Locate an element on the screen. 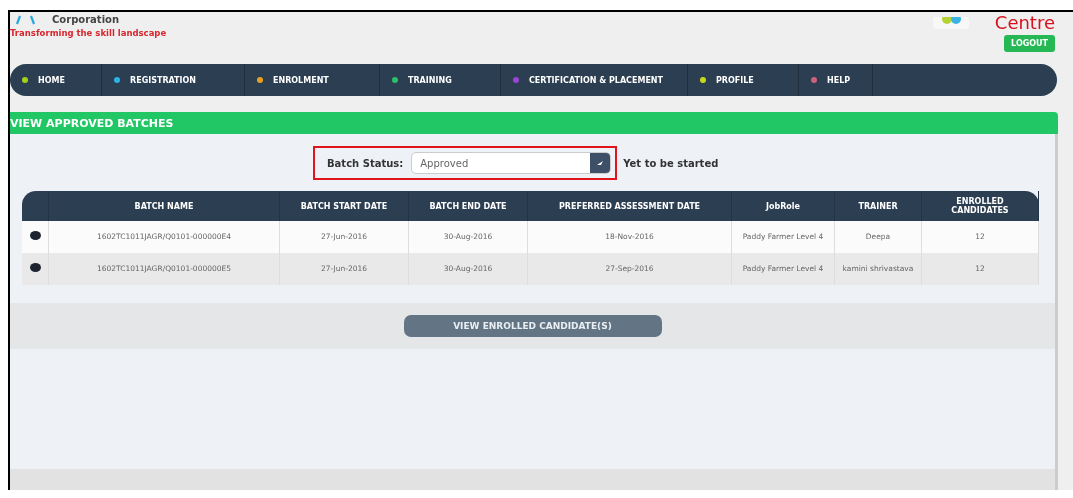 The image size is (1073, 498). status-dropdown: Approved is located at coordinates (511, 163).